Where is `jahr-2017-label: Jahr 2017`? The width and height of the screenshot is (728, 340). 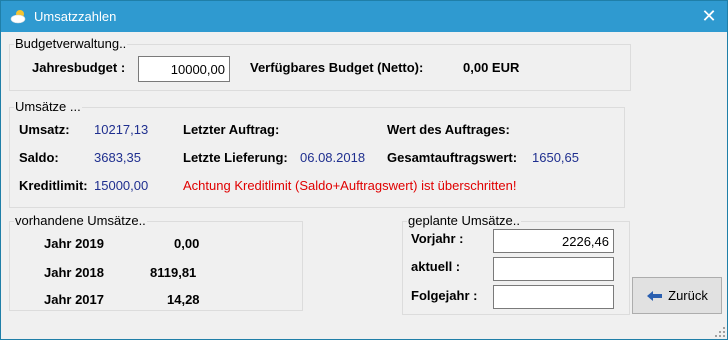 jahr-2017-label: Jahr 2017 is located at coordinates (74, 299).